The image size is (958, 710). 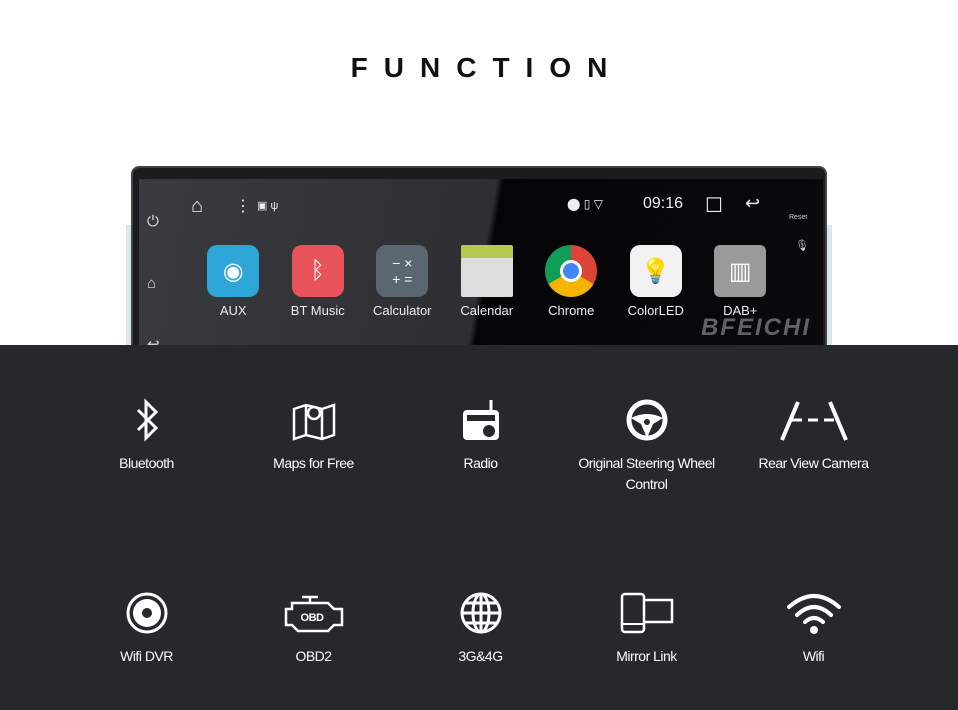 What do you see at coordinates (655, 310) in the screenshot?
I see `app-label: ColorLED` at bounding box center [655, 310].